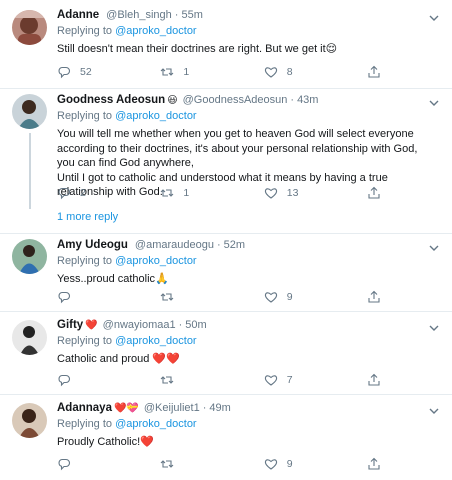  I want to click on reply-count: 2, so click(83, 193).